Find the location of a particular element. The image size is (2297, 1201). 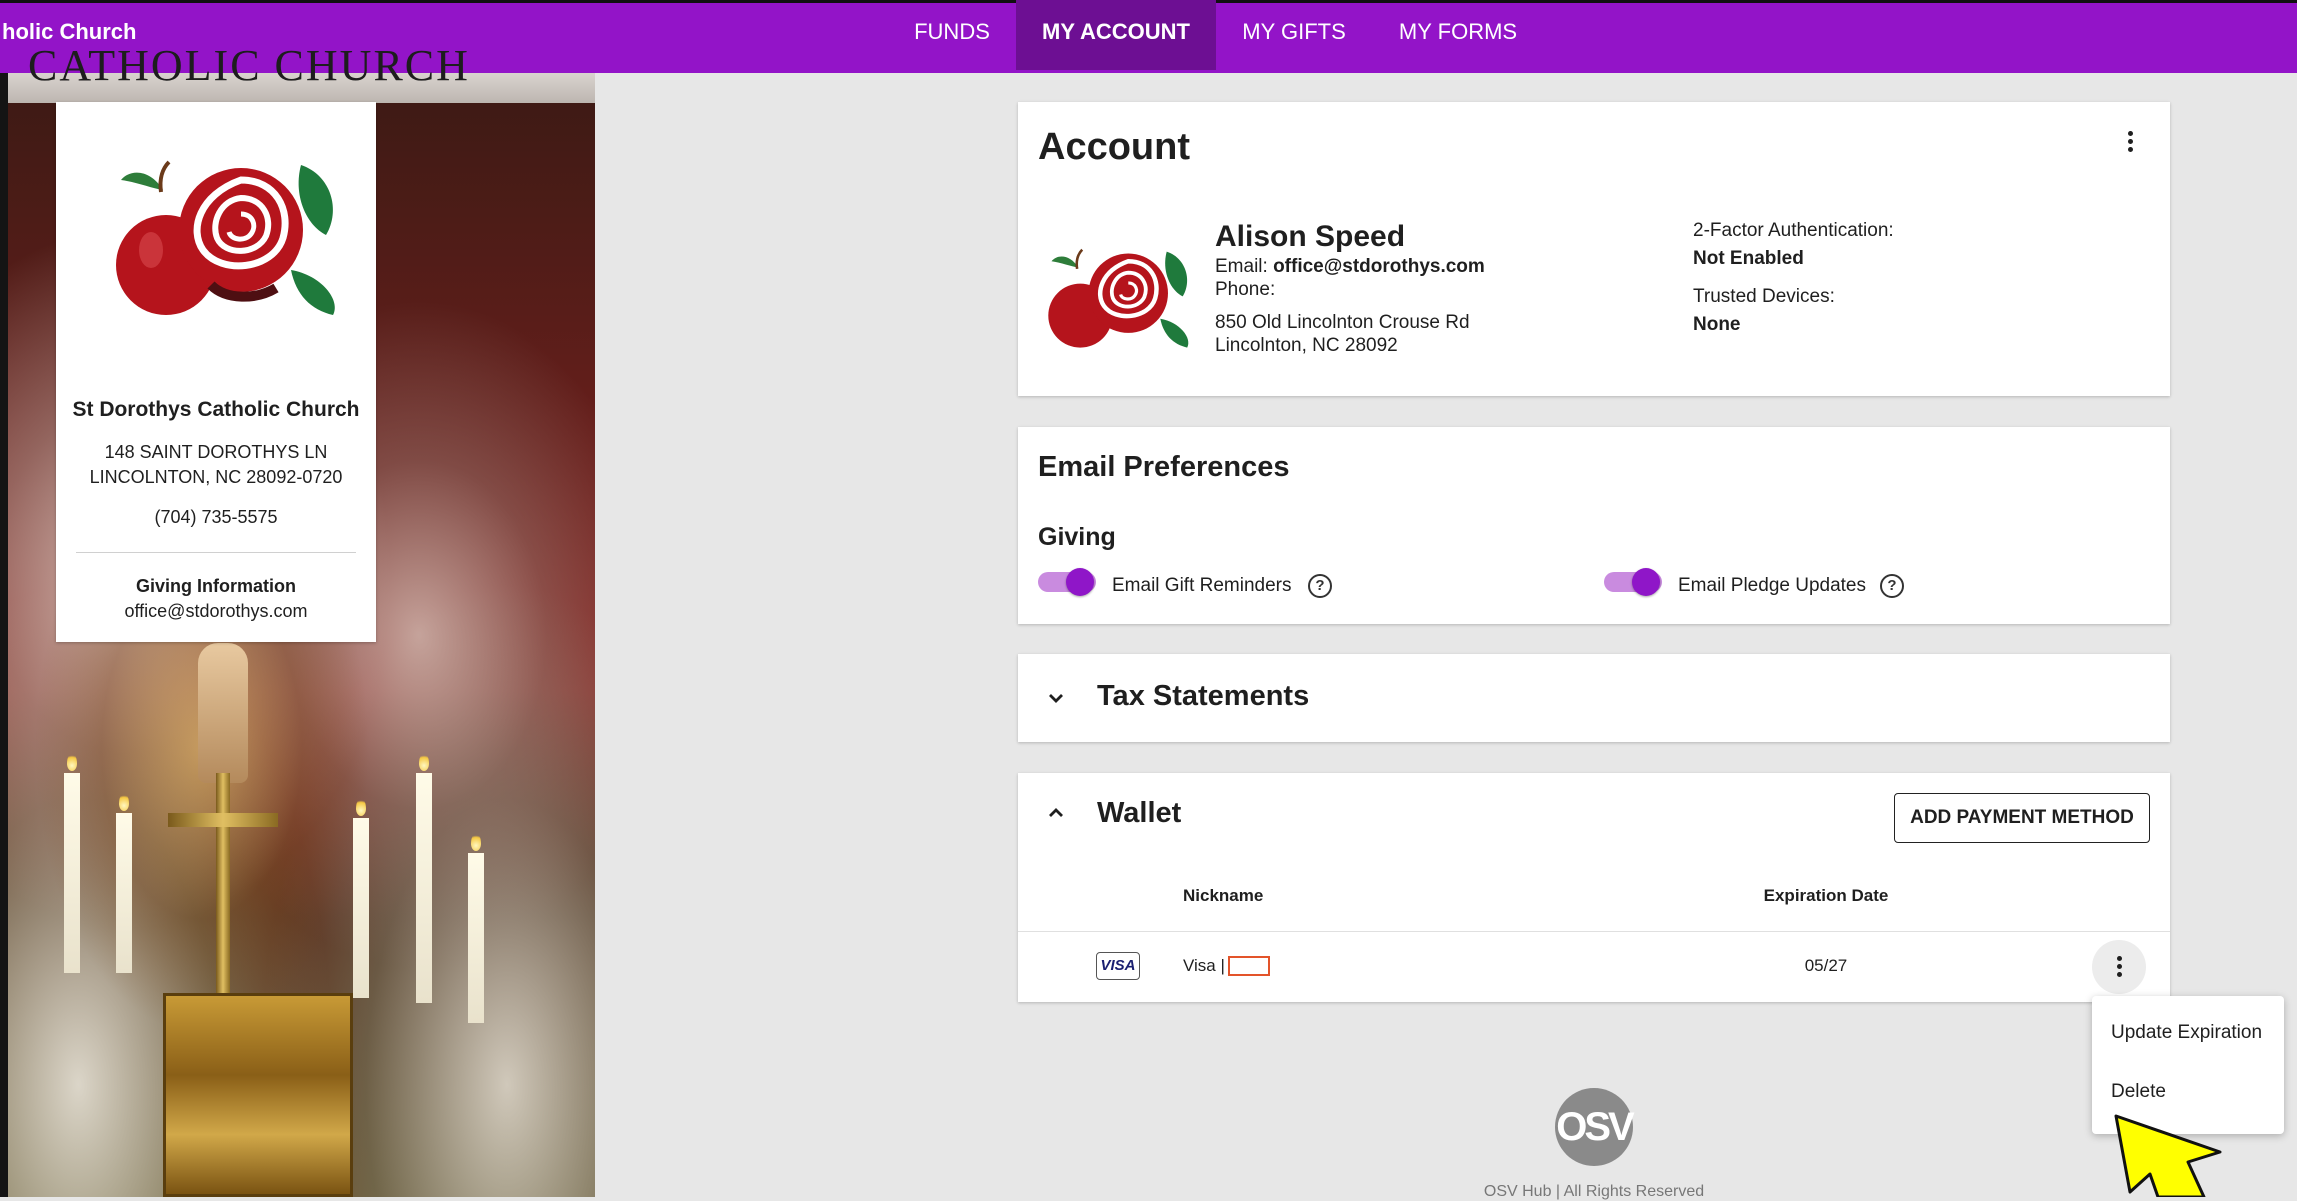

email-label: Email: is located at coordinates (1241, 266).